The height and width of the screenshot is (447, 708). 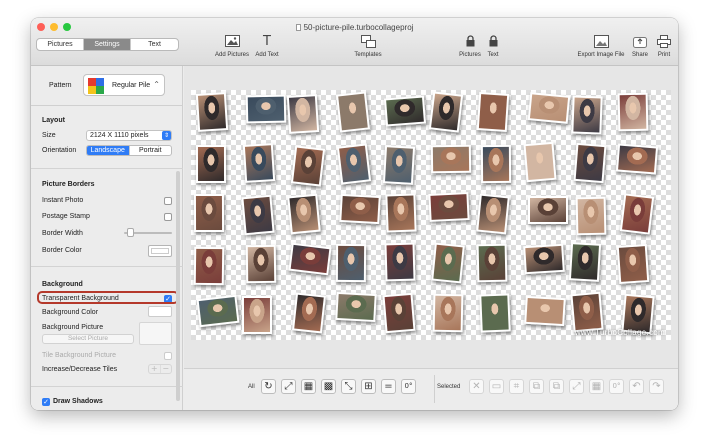 I want to click on delete-icon: ✕, so click(x=476, y=386).